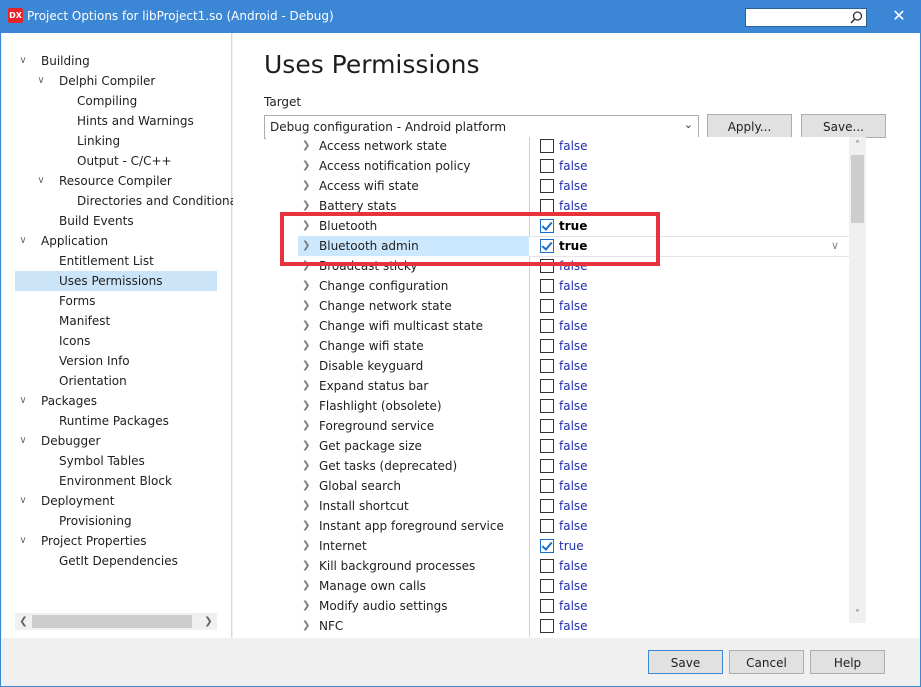  Describe the element at coordinates (857, 380) in the screenshot. I see `grid-vertical-scrollbar: ˄ ˅` at that location.